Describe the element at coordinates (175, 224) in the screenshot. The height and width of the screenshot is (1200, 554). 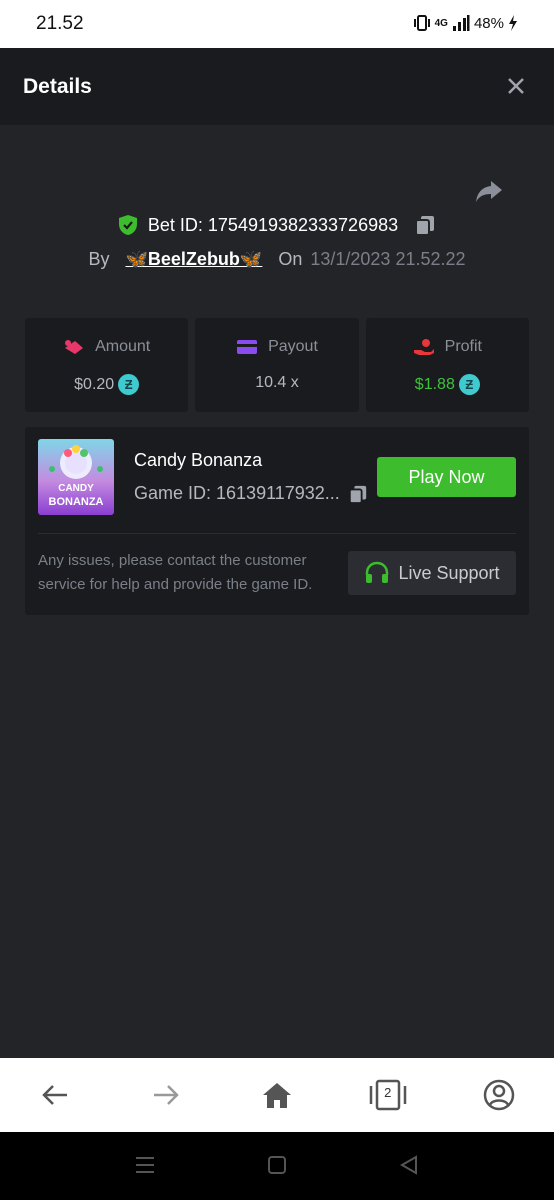
I see `bet-id-label: Bet ID:` at that location.